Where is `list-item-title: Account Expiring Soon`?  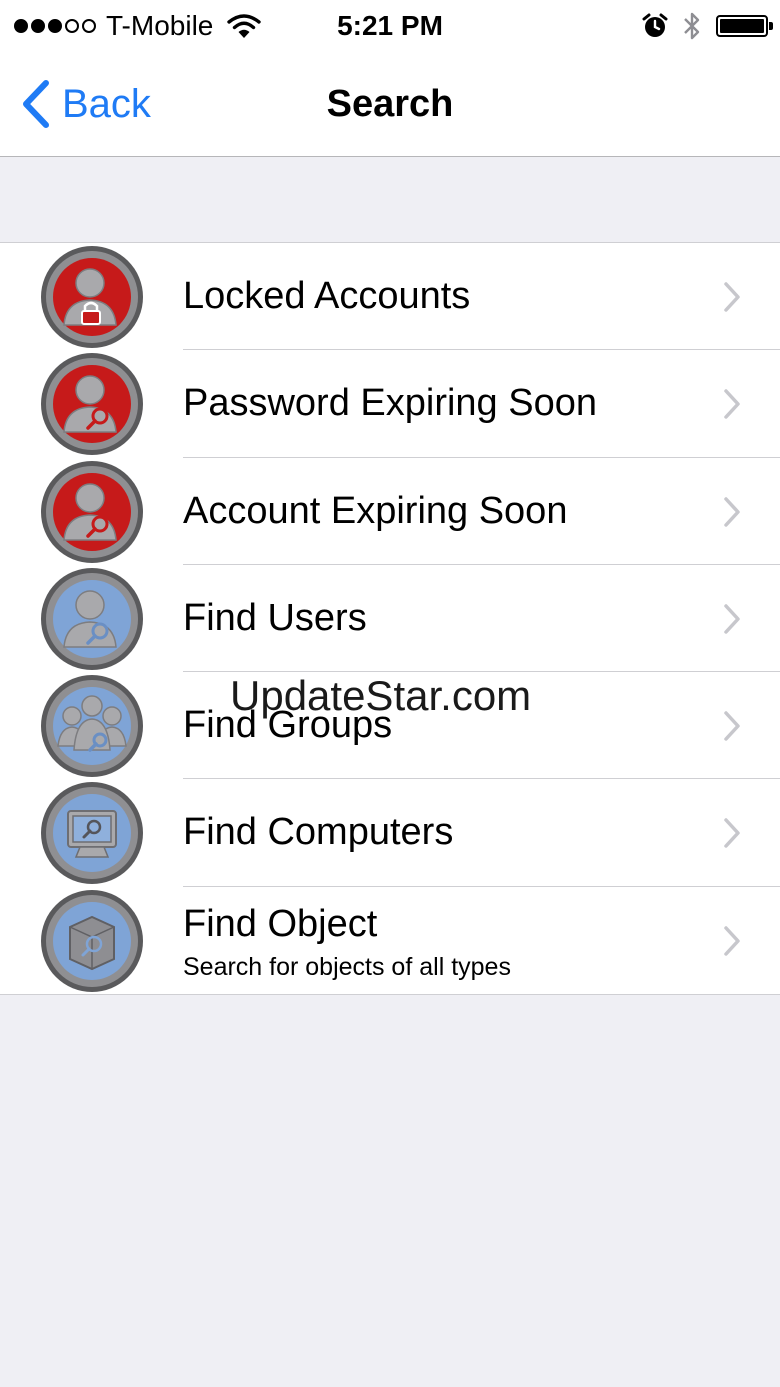 list-item-title: Account Expiring Soon is located at coordinates (375, 510).